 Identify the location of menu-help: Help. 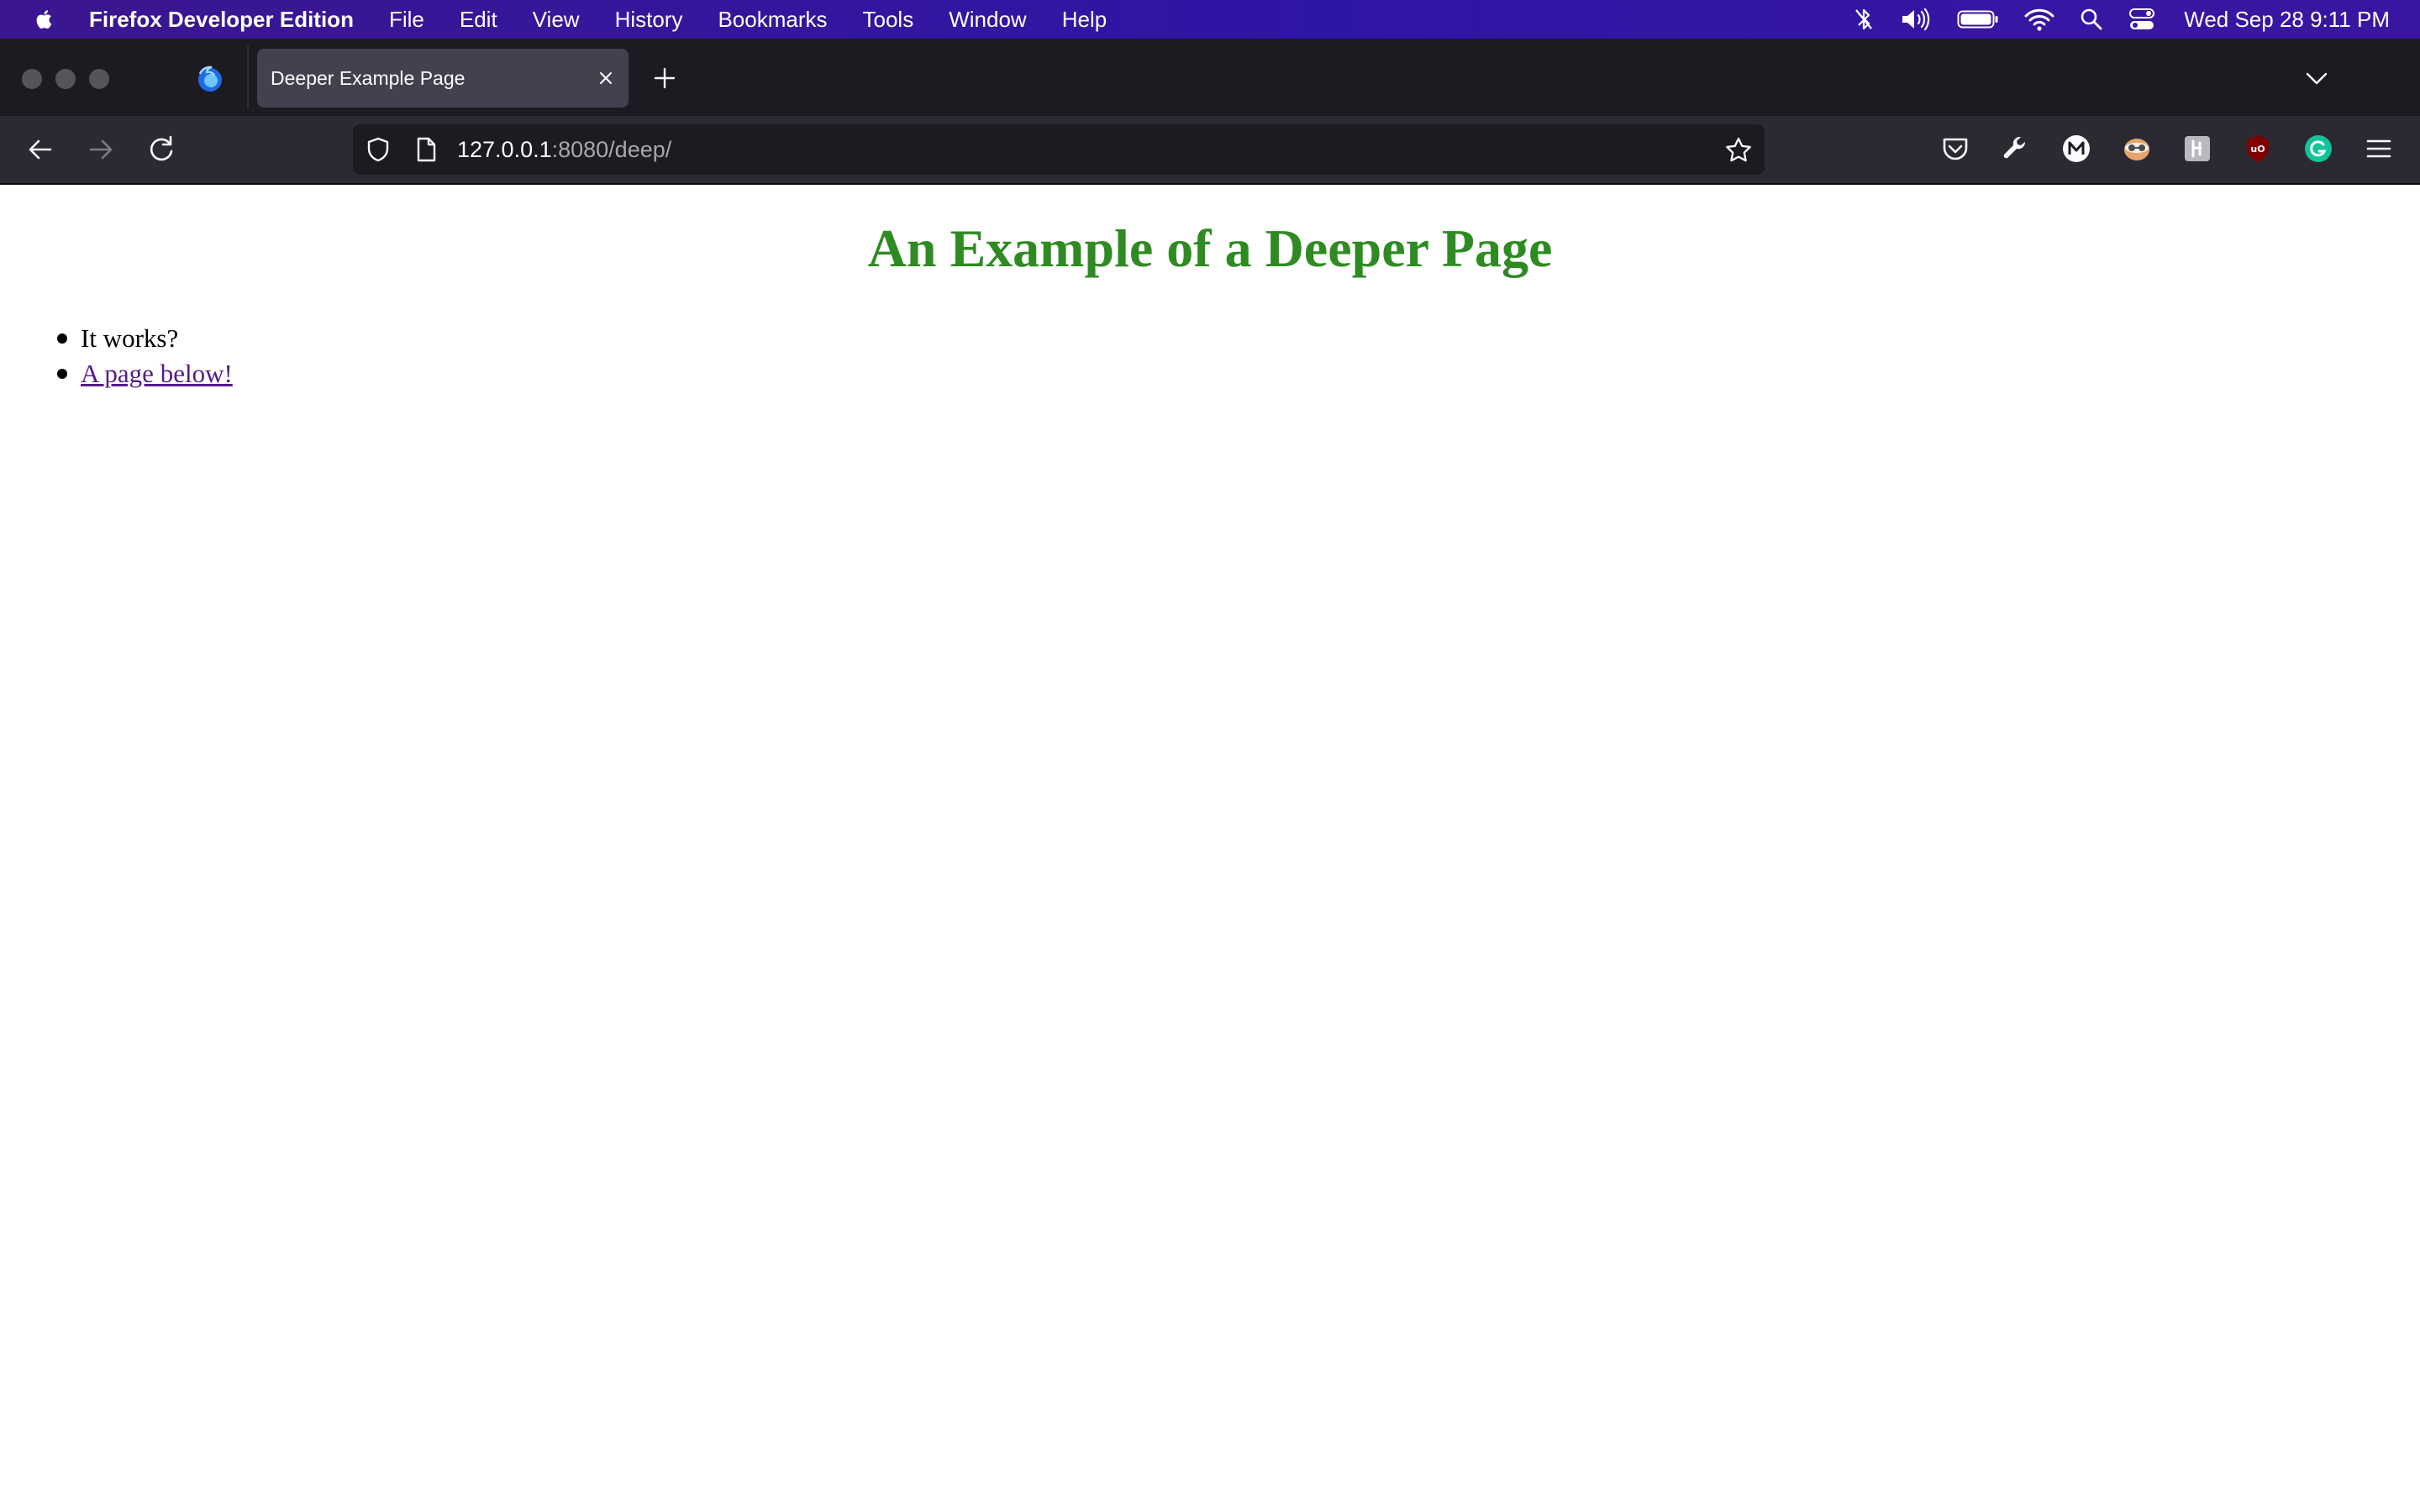
(1084, 19).